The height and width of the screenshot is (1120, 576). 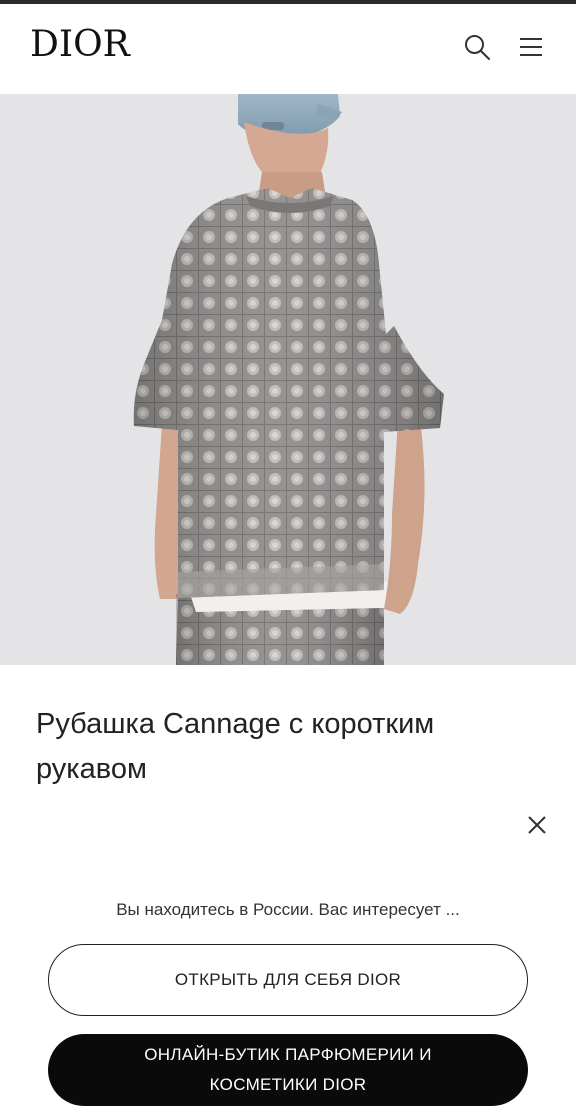 I want to click on product-title: Рубашка Cannage с коротким рукавом, so click(x=235, y=746).